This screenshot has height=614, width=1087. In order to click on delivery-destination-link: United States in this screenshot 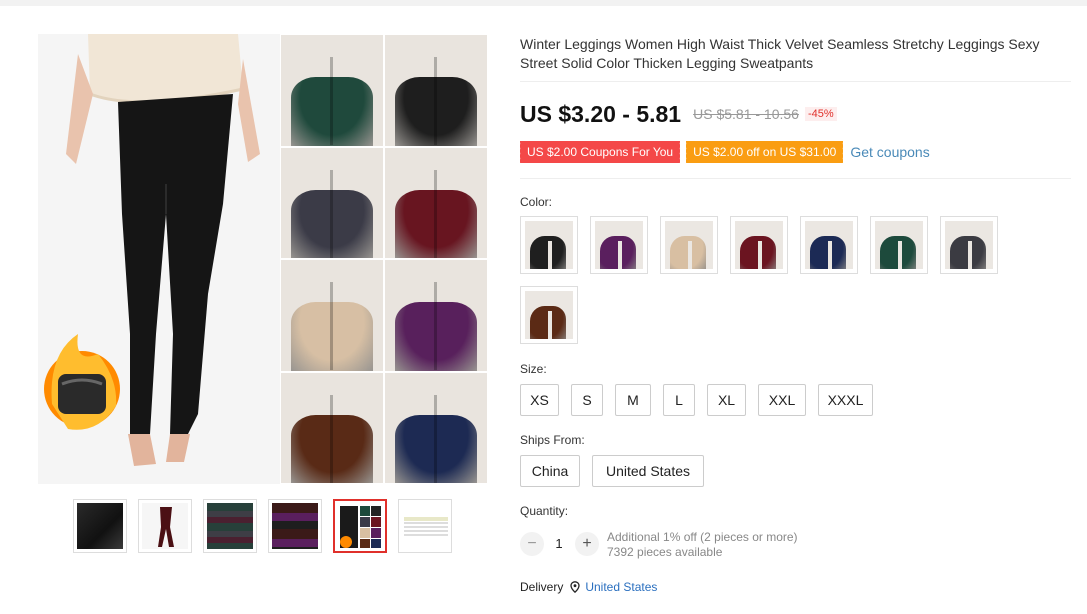, I will do `click(621, 587)`.